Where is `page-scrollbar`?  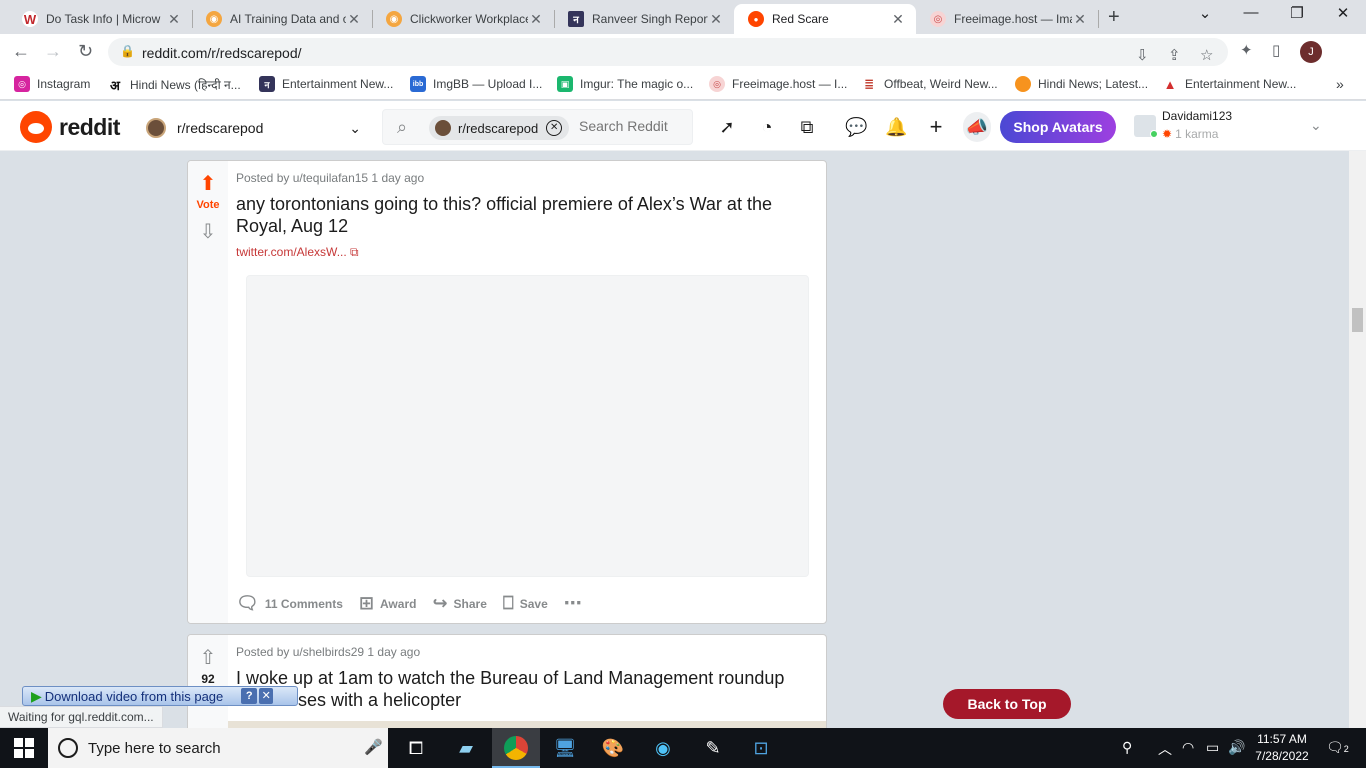 page-scrollbar is located at coordinates (1357, 439).